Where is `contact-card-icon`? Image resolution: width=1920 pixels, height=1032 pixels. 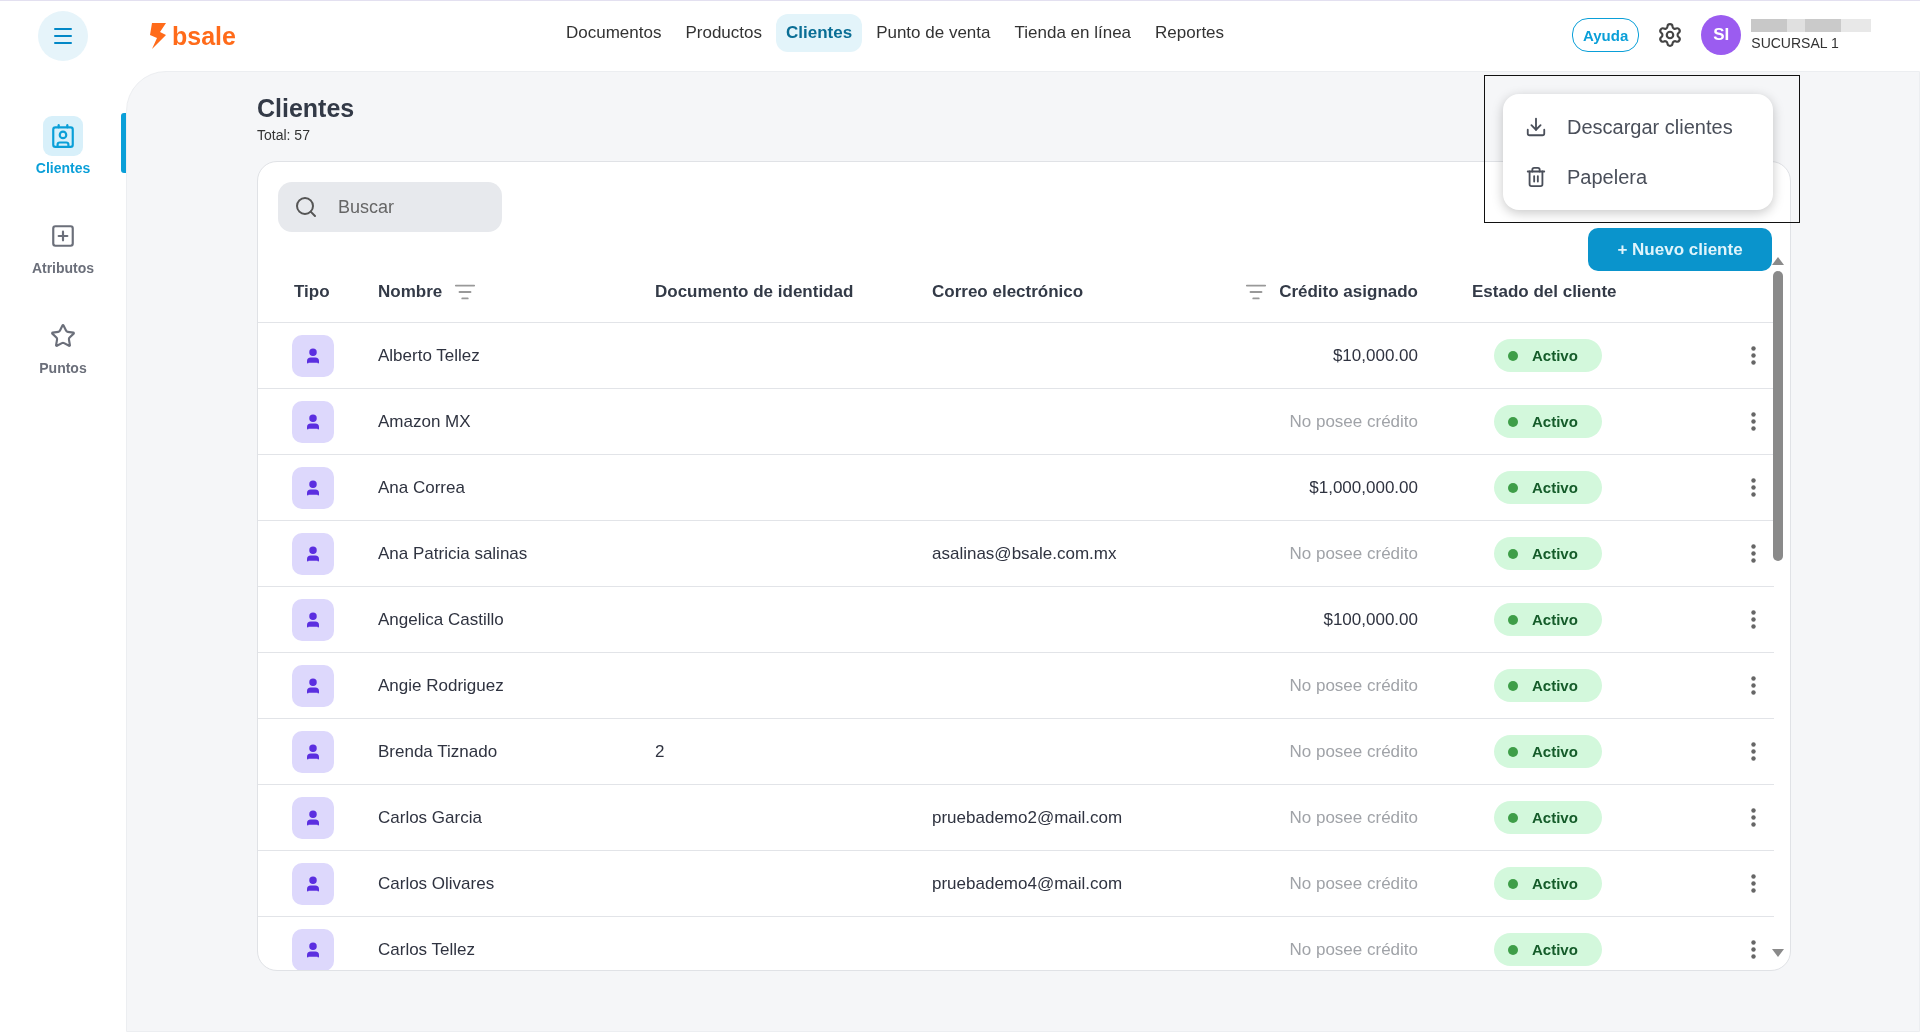 contact-card-icon is located at coordinates (63, 136).